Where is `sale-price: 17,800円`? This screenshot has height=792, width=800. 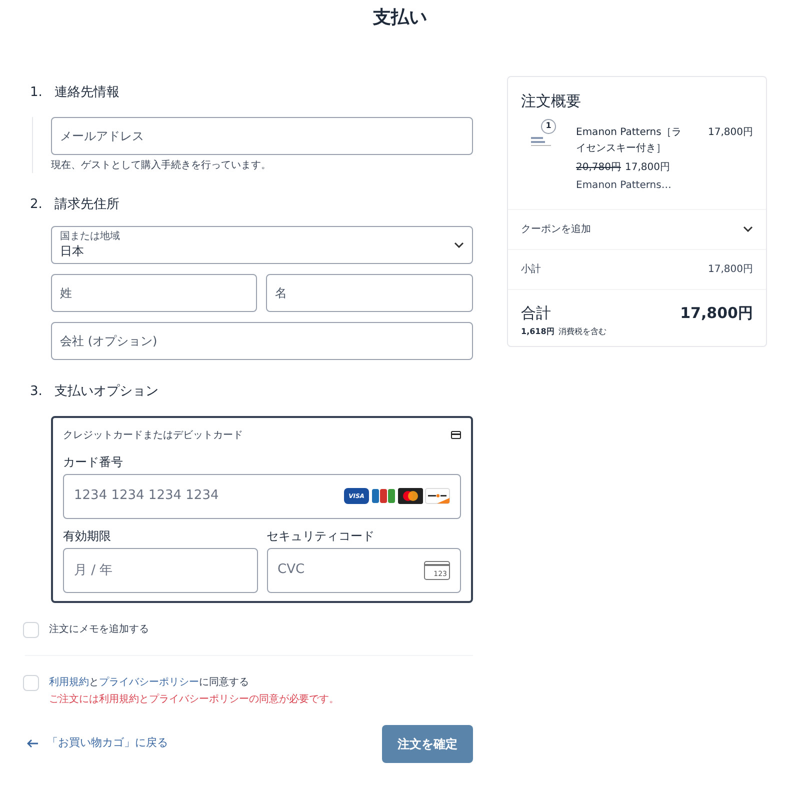 sale-price: 17,800円 is located at coordinates (647, 167).